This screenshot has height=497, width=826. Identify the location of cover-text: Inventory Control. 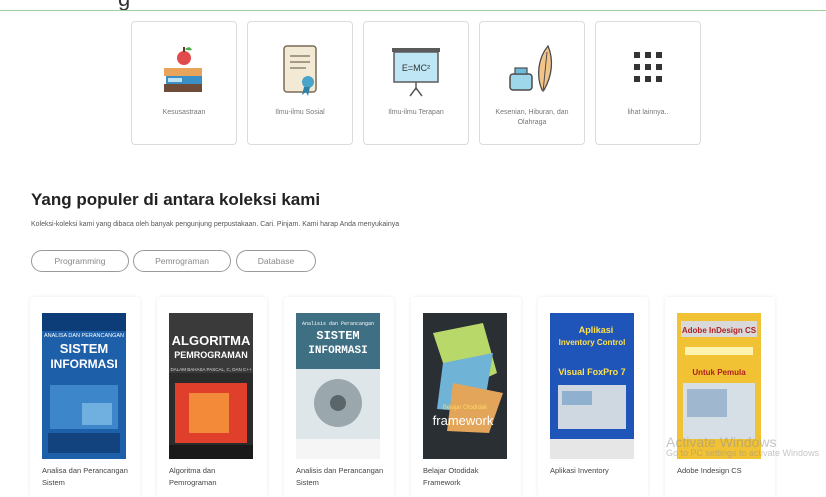
(592, 342).